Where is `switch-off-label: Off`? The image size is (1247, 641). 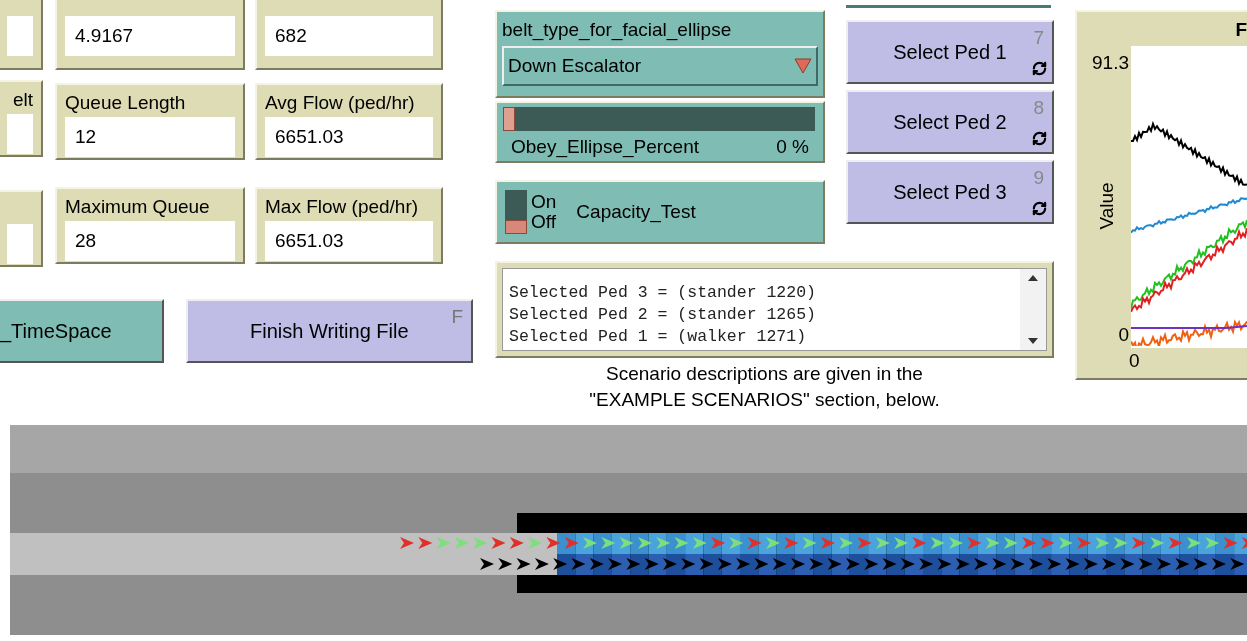 switch-off-label: Off is located at coordinates (544, 222).